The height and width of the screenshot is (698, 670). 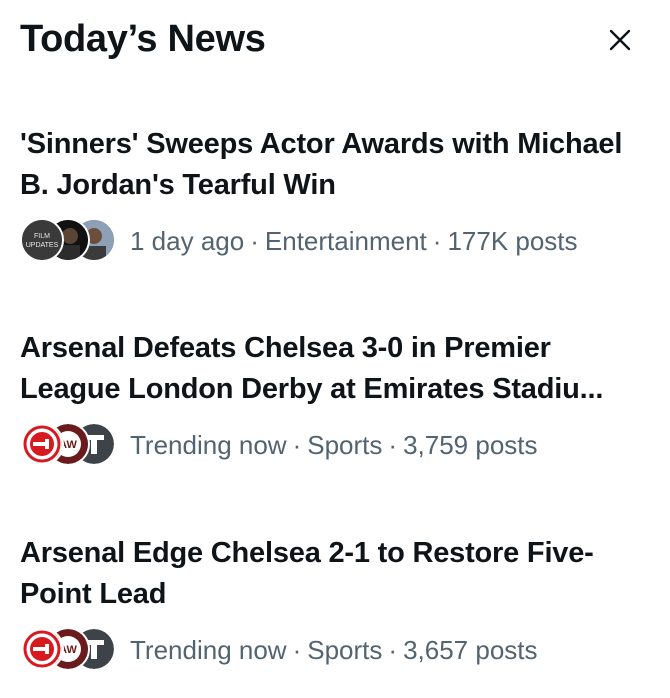 I want to click on news-time: 1 day ago, so click(x=187, y=240).